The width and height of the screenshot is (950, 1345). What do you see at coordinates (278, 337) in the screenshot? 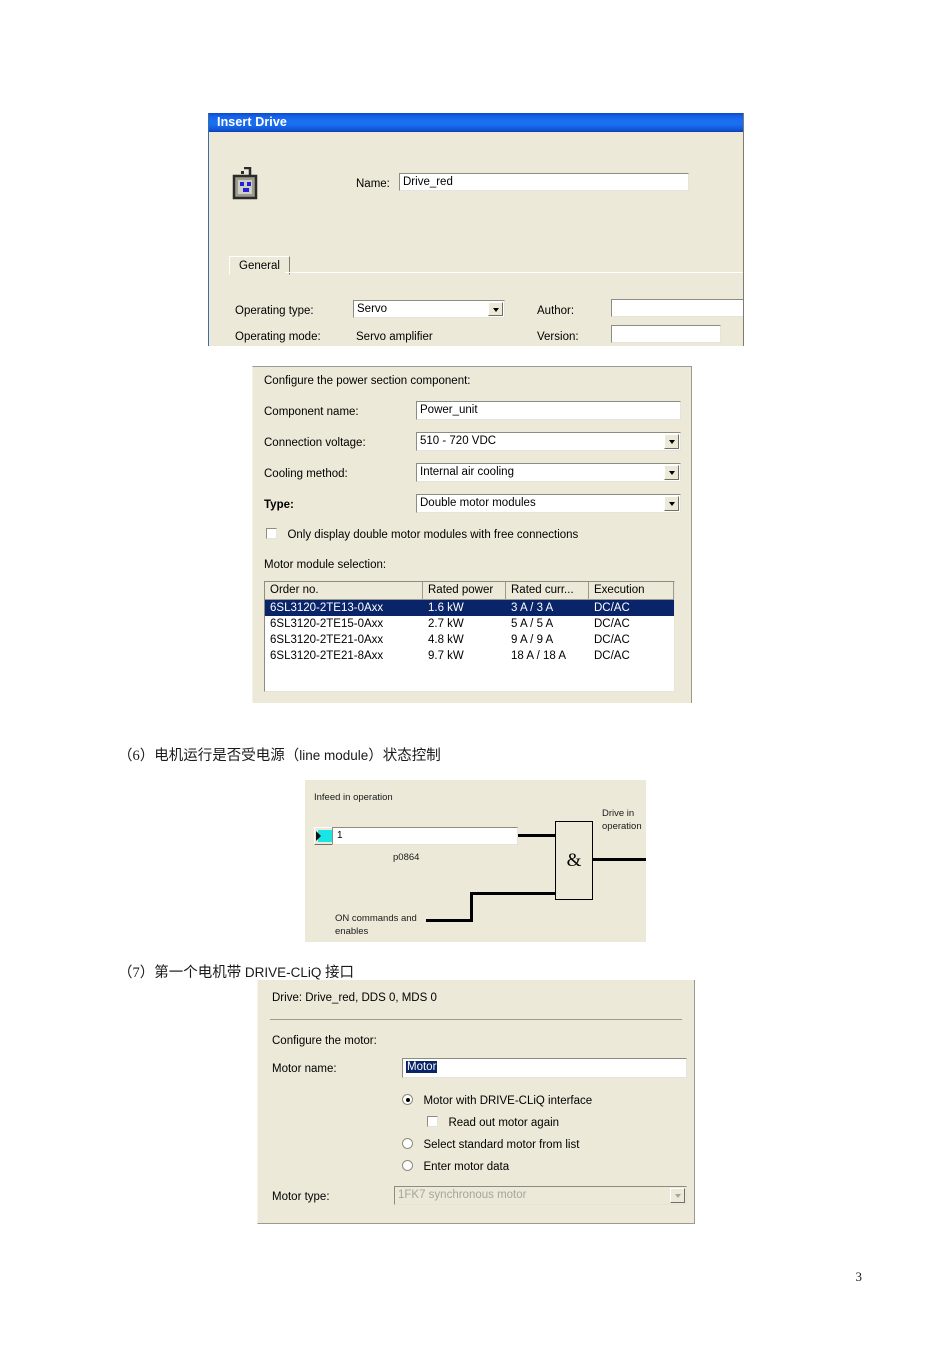
I see `operating-mode-label: Operating mode:` at bounding box center [278, 337].